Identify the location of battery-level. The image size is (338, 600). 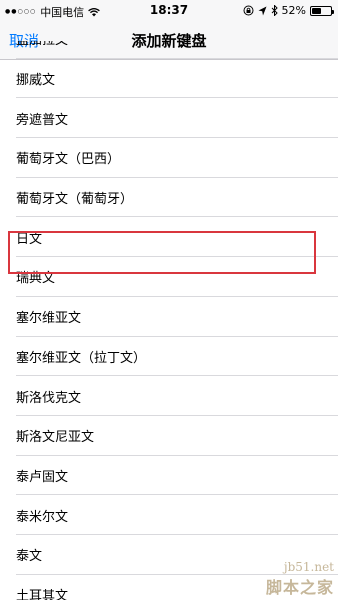
(317, 10).